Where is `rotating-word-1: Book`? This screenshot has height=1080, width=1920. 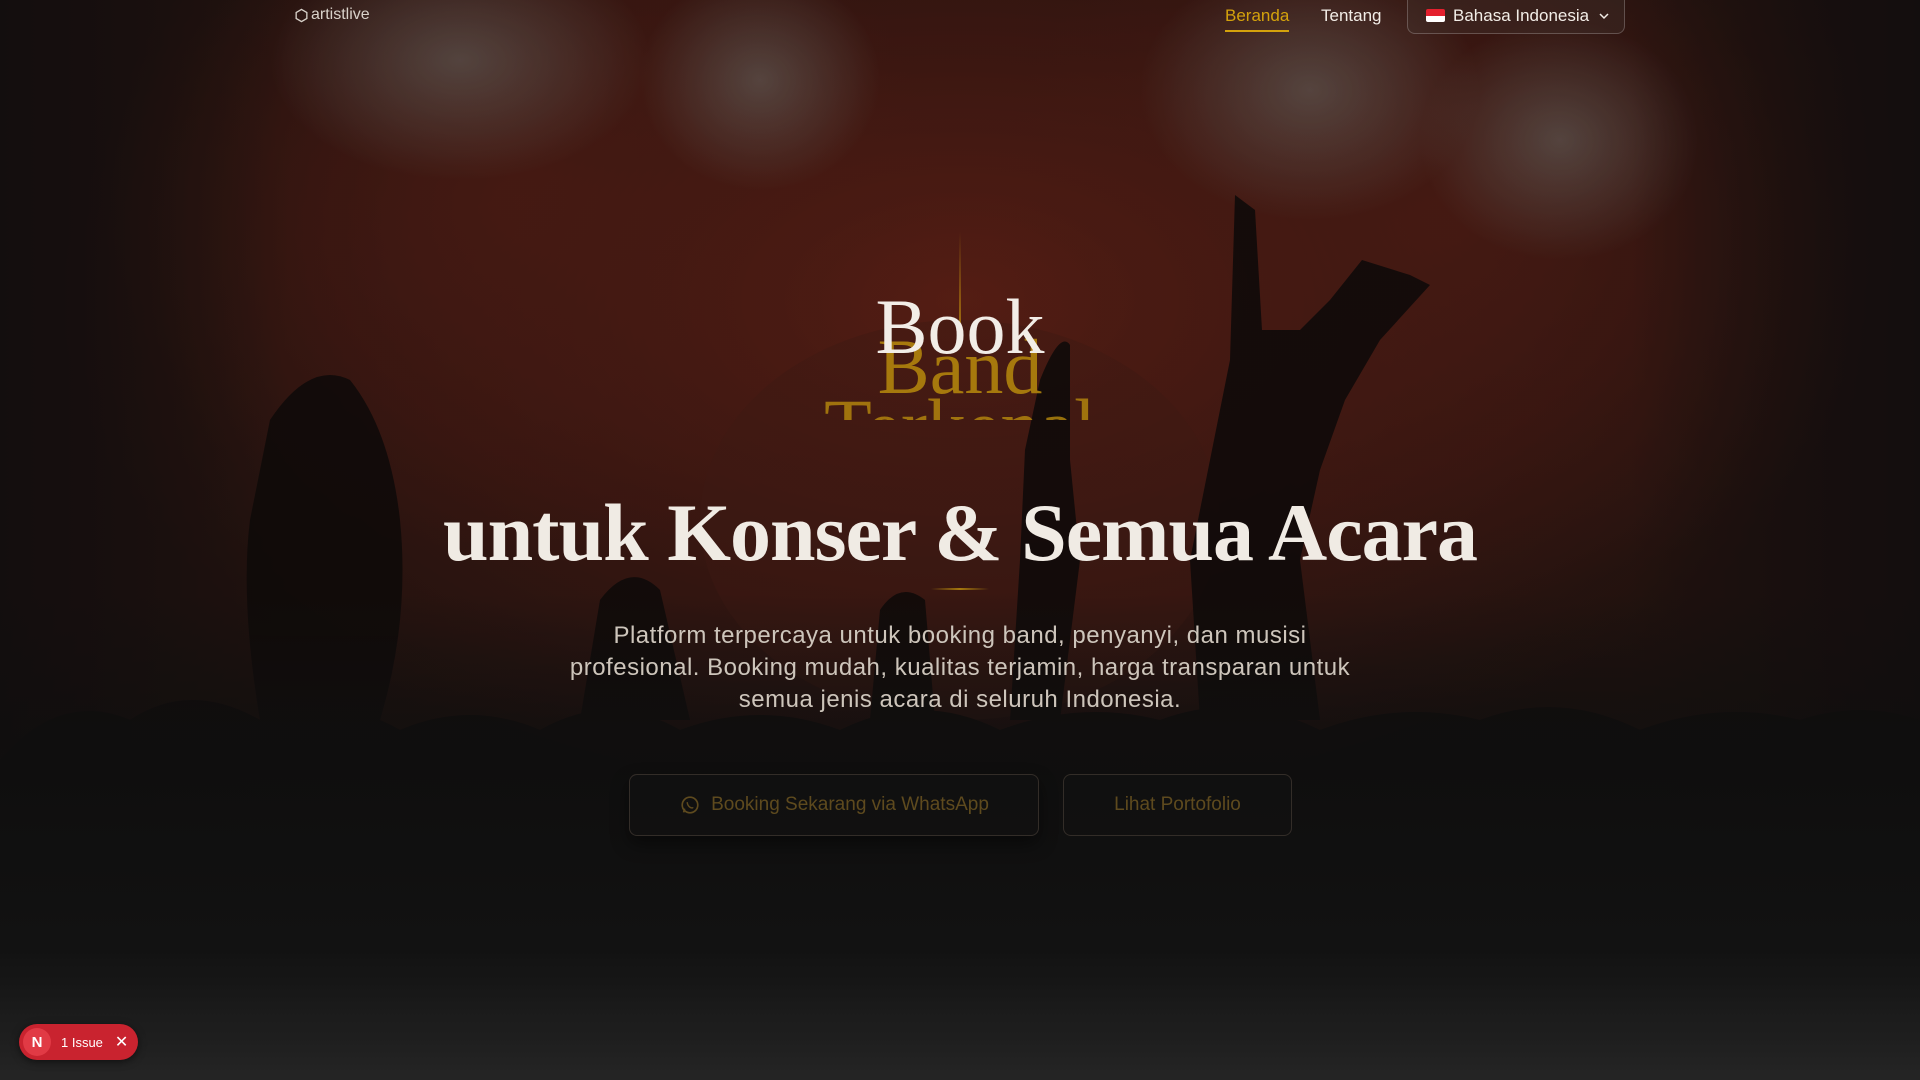
rotating-word-1: Book is located at coordinates (960, 326).